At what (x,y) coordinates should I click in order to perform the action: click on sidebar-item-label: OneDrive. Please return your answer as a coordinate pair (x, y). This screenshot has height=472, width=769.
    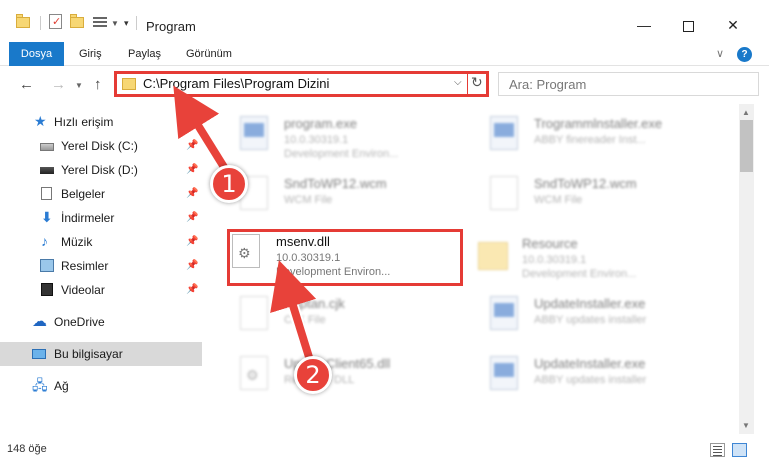
    Looking at the image, I should click on (79, 322).